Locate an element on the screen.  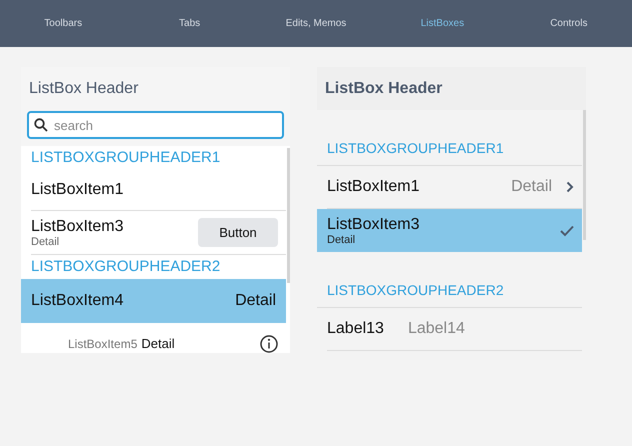
list-item: ListBoxItem4 Detail is located at coordinates (153, 301).